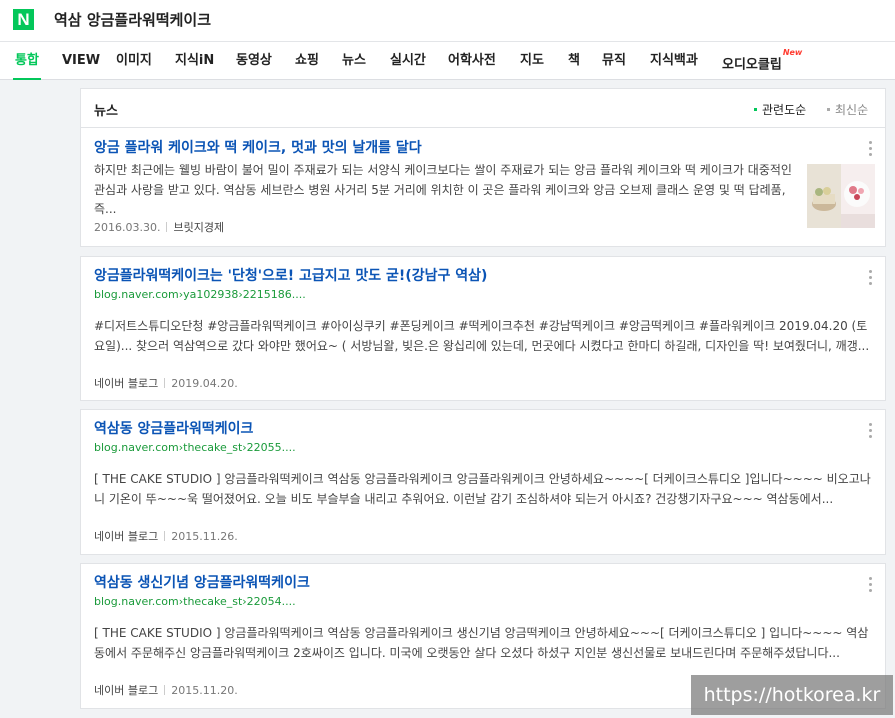 The height and width of the screenshot is (718, 895). Describe the element at coordinates (166, 384) in the screenshot. I see `result-meta: 네이버 블로그 2019.04.20.` at that location.